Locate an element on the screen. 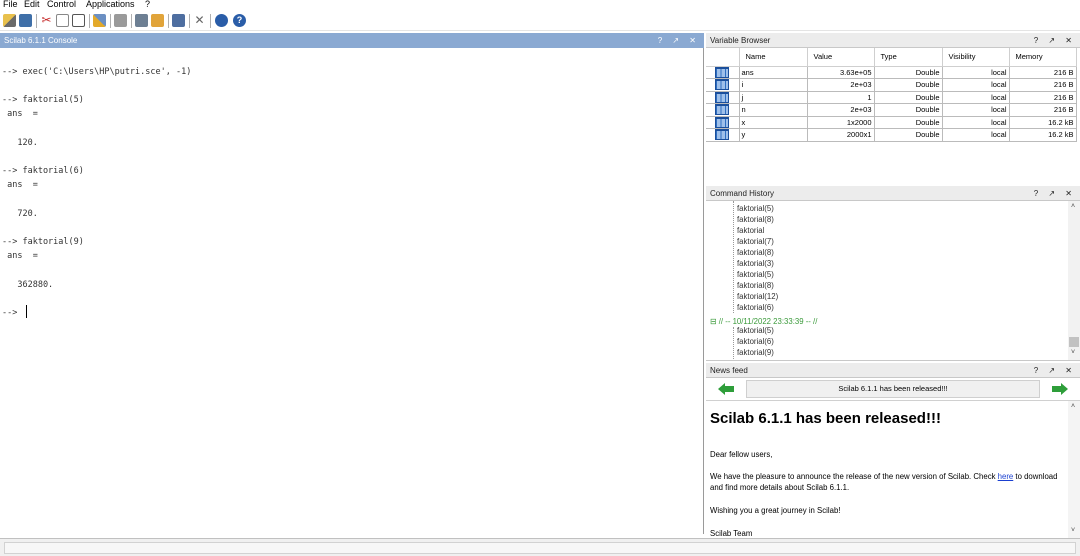  previous-news-arrow-icon is located at coordinates (726, 389).